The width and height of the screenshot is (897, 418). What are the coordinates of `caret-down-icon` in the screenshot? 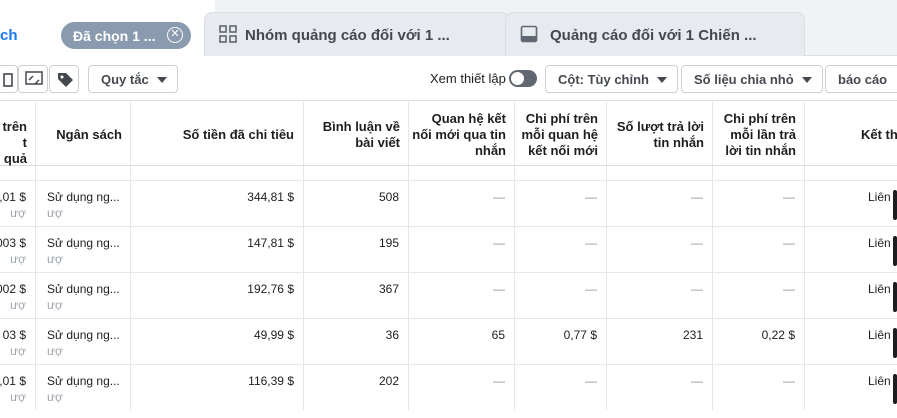 It's located at (161, 80).